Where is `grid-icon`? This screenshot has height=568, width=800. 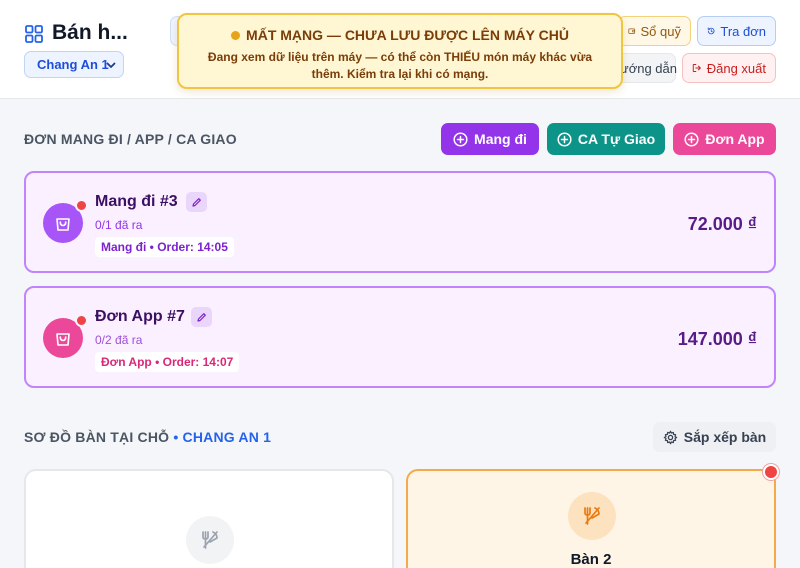 grid-icon is located at coordinates (34, 34).